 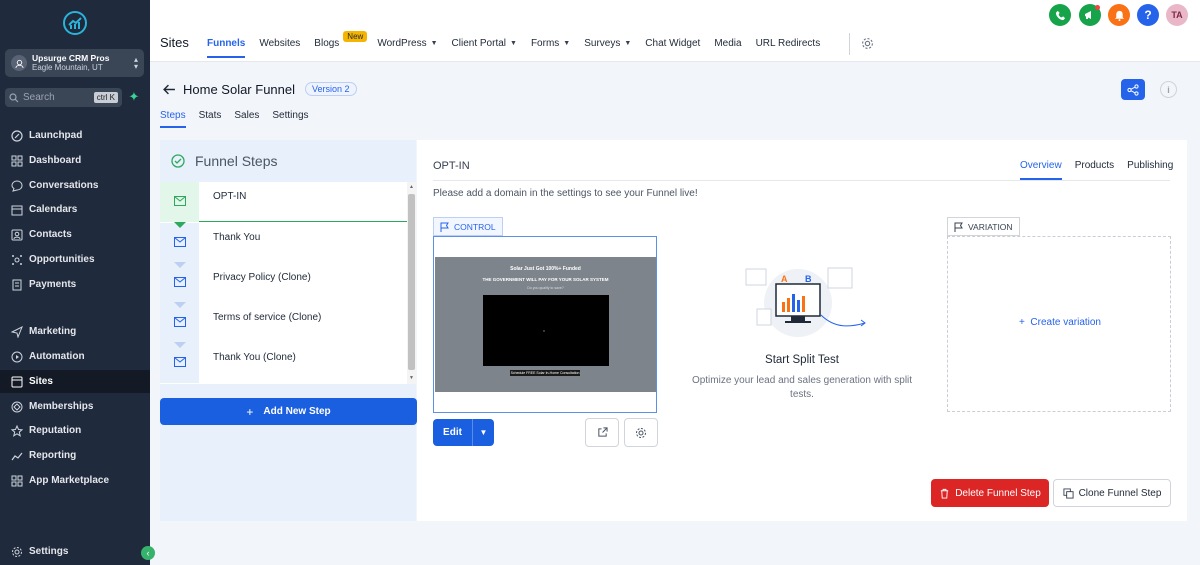 What do you see at coordinates (1148, 15) in the screenshot?
I see `help-icon: ?` at bounding box center [1148, 15].